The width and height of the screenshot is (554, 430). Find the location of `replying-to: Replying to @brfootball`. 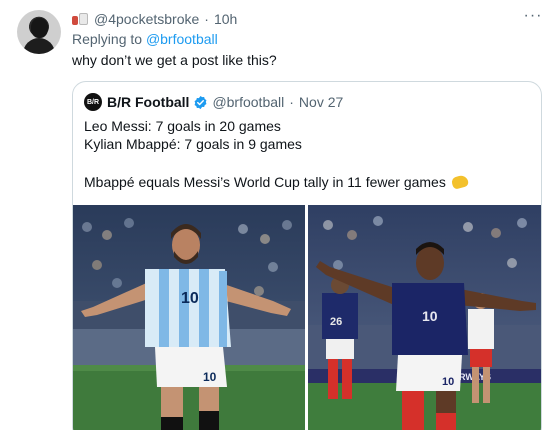

replying-to: Replying to @brfootball is located at coordinates (145, 39).